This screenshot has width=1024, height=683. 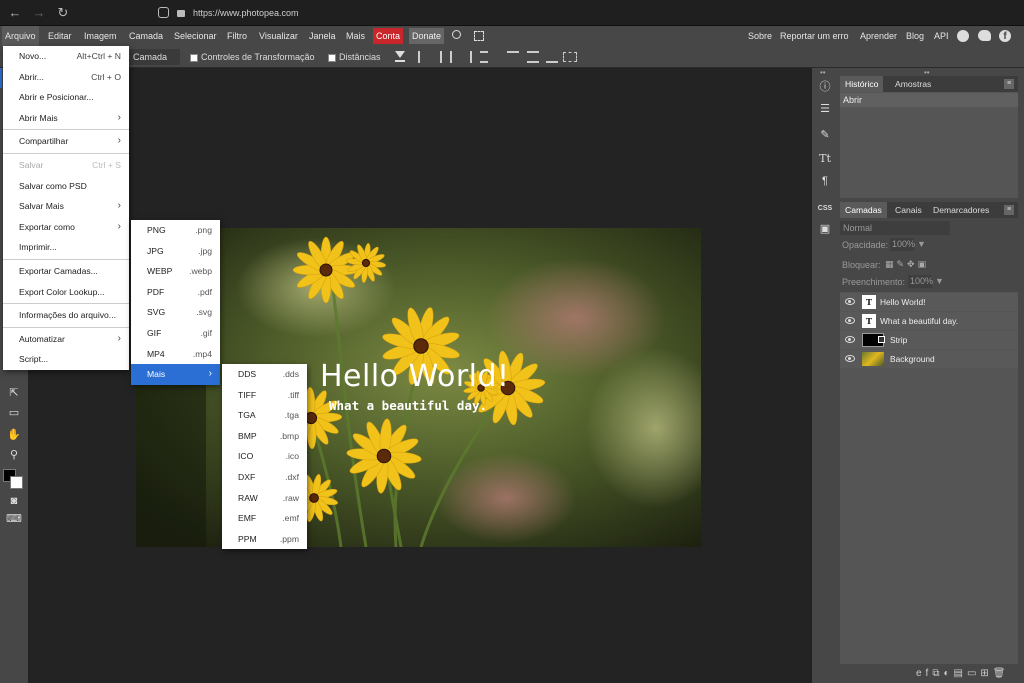 What do you see at coordinates (66, 56) in the screenshot?
I see `menu-item-novo: Novo... Alt+Ctrl + N` at bounding box center [66, 56].